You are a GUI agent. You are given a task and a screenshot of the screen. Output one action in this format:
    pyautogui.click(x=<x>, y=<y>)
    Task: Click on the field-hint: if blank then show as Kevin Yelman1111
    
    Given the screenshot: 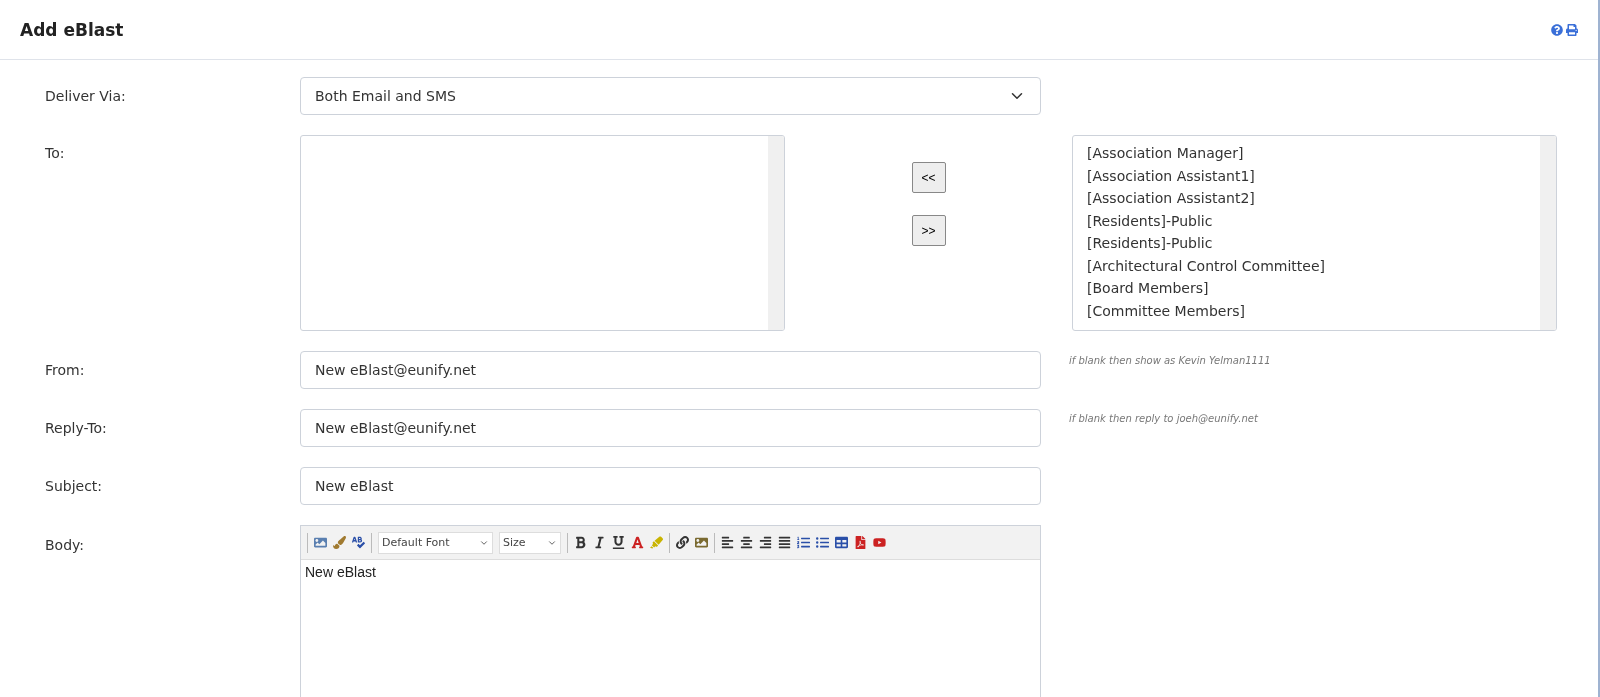 What is the action you would take?
    pyautogui.click(x=1170, y=360)
    